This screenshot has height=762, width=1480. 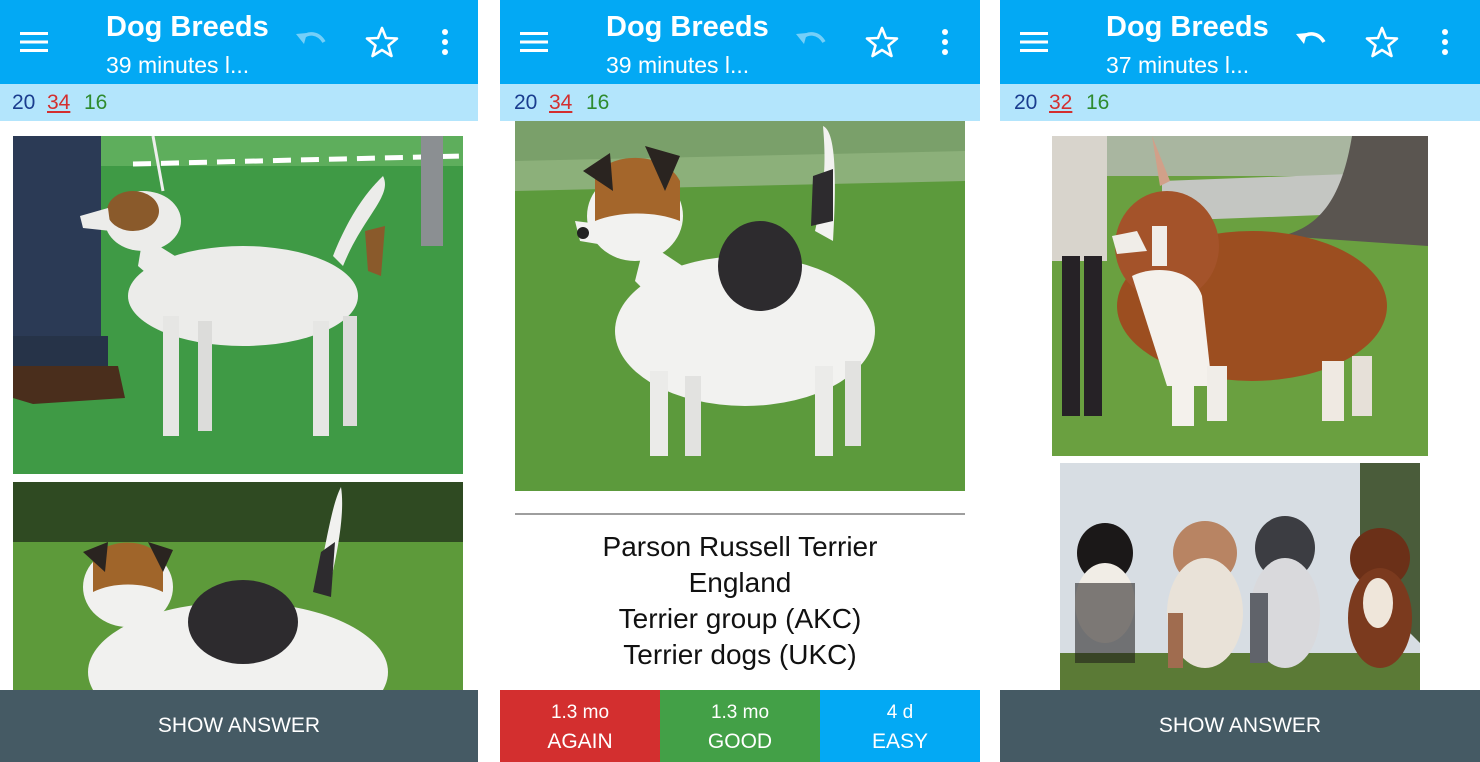 I want to click on card-counts: 20 32 16, so click(x=1240, y=102).